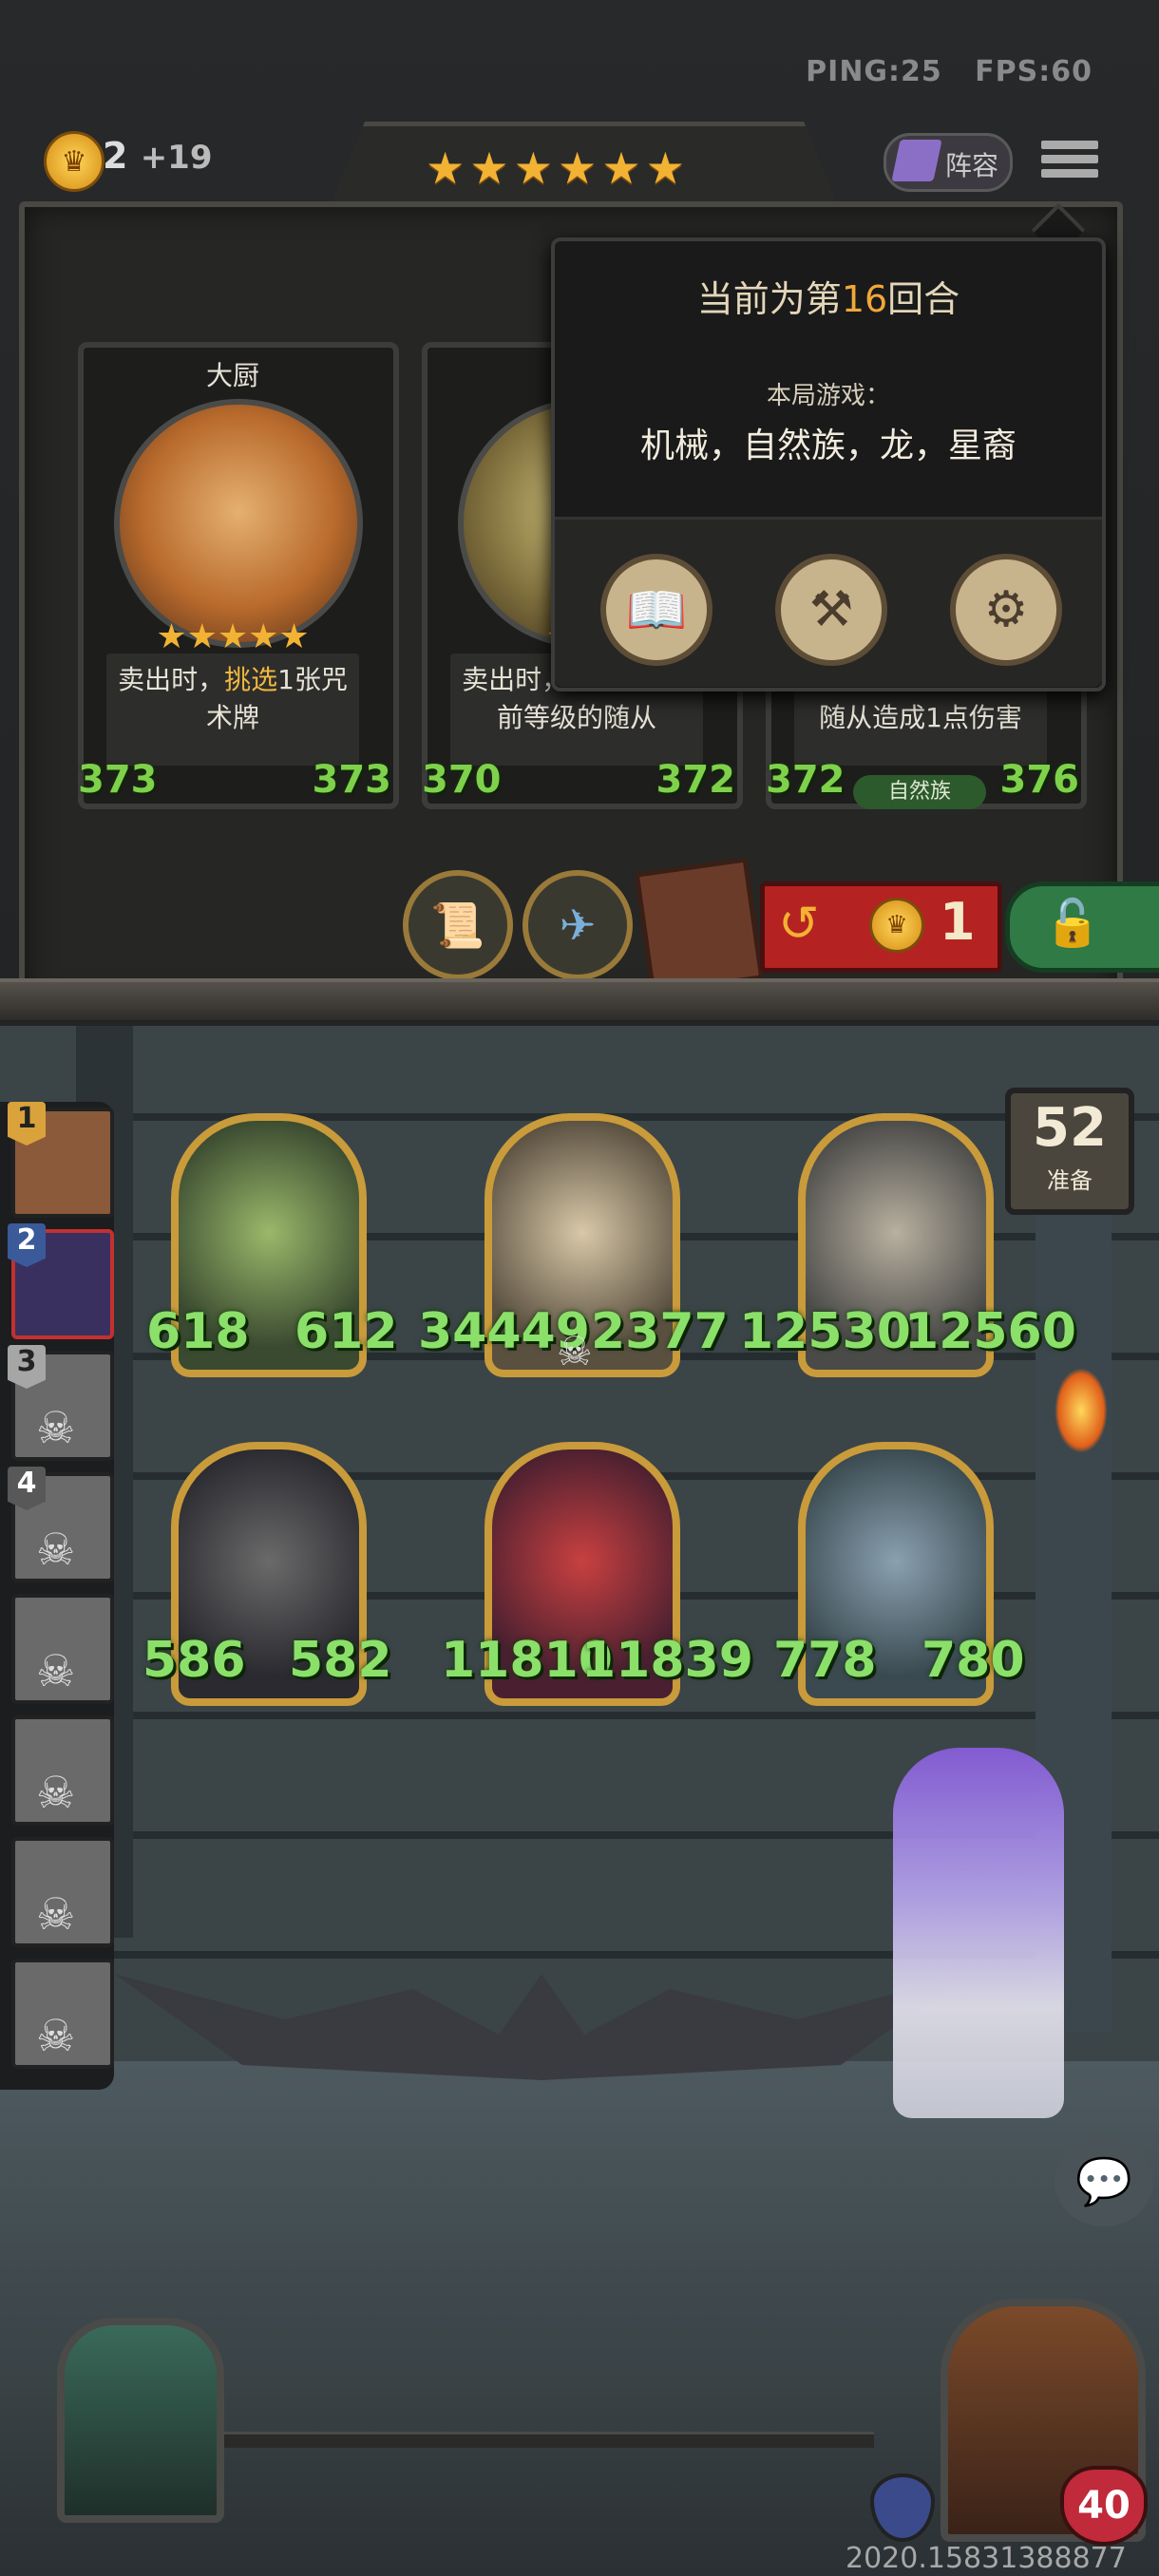 This screenshot has height=2576, width=1159. What do you see at coordinates (799, 924) in the screenshot?
I see `refresh-icon: ↺` at bounding box center [799, 924].